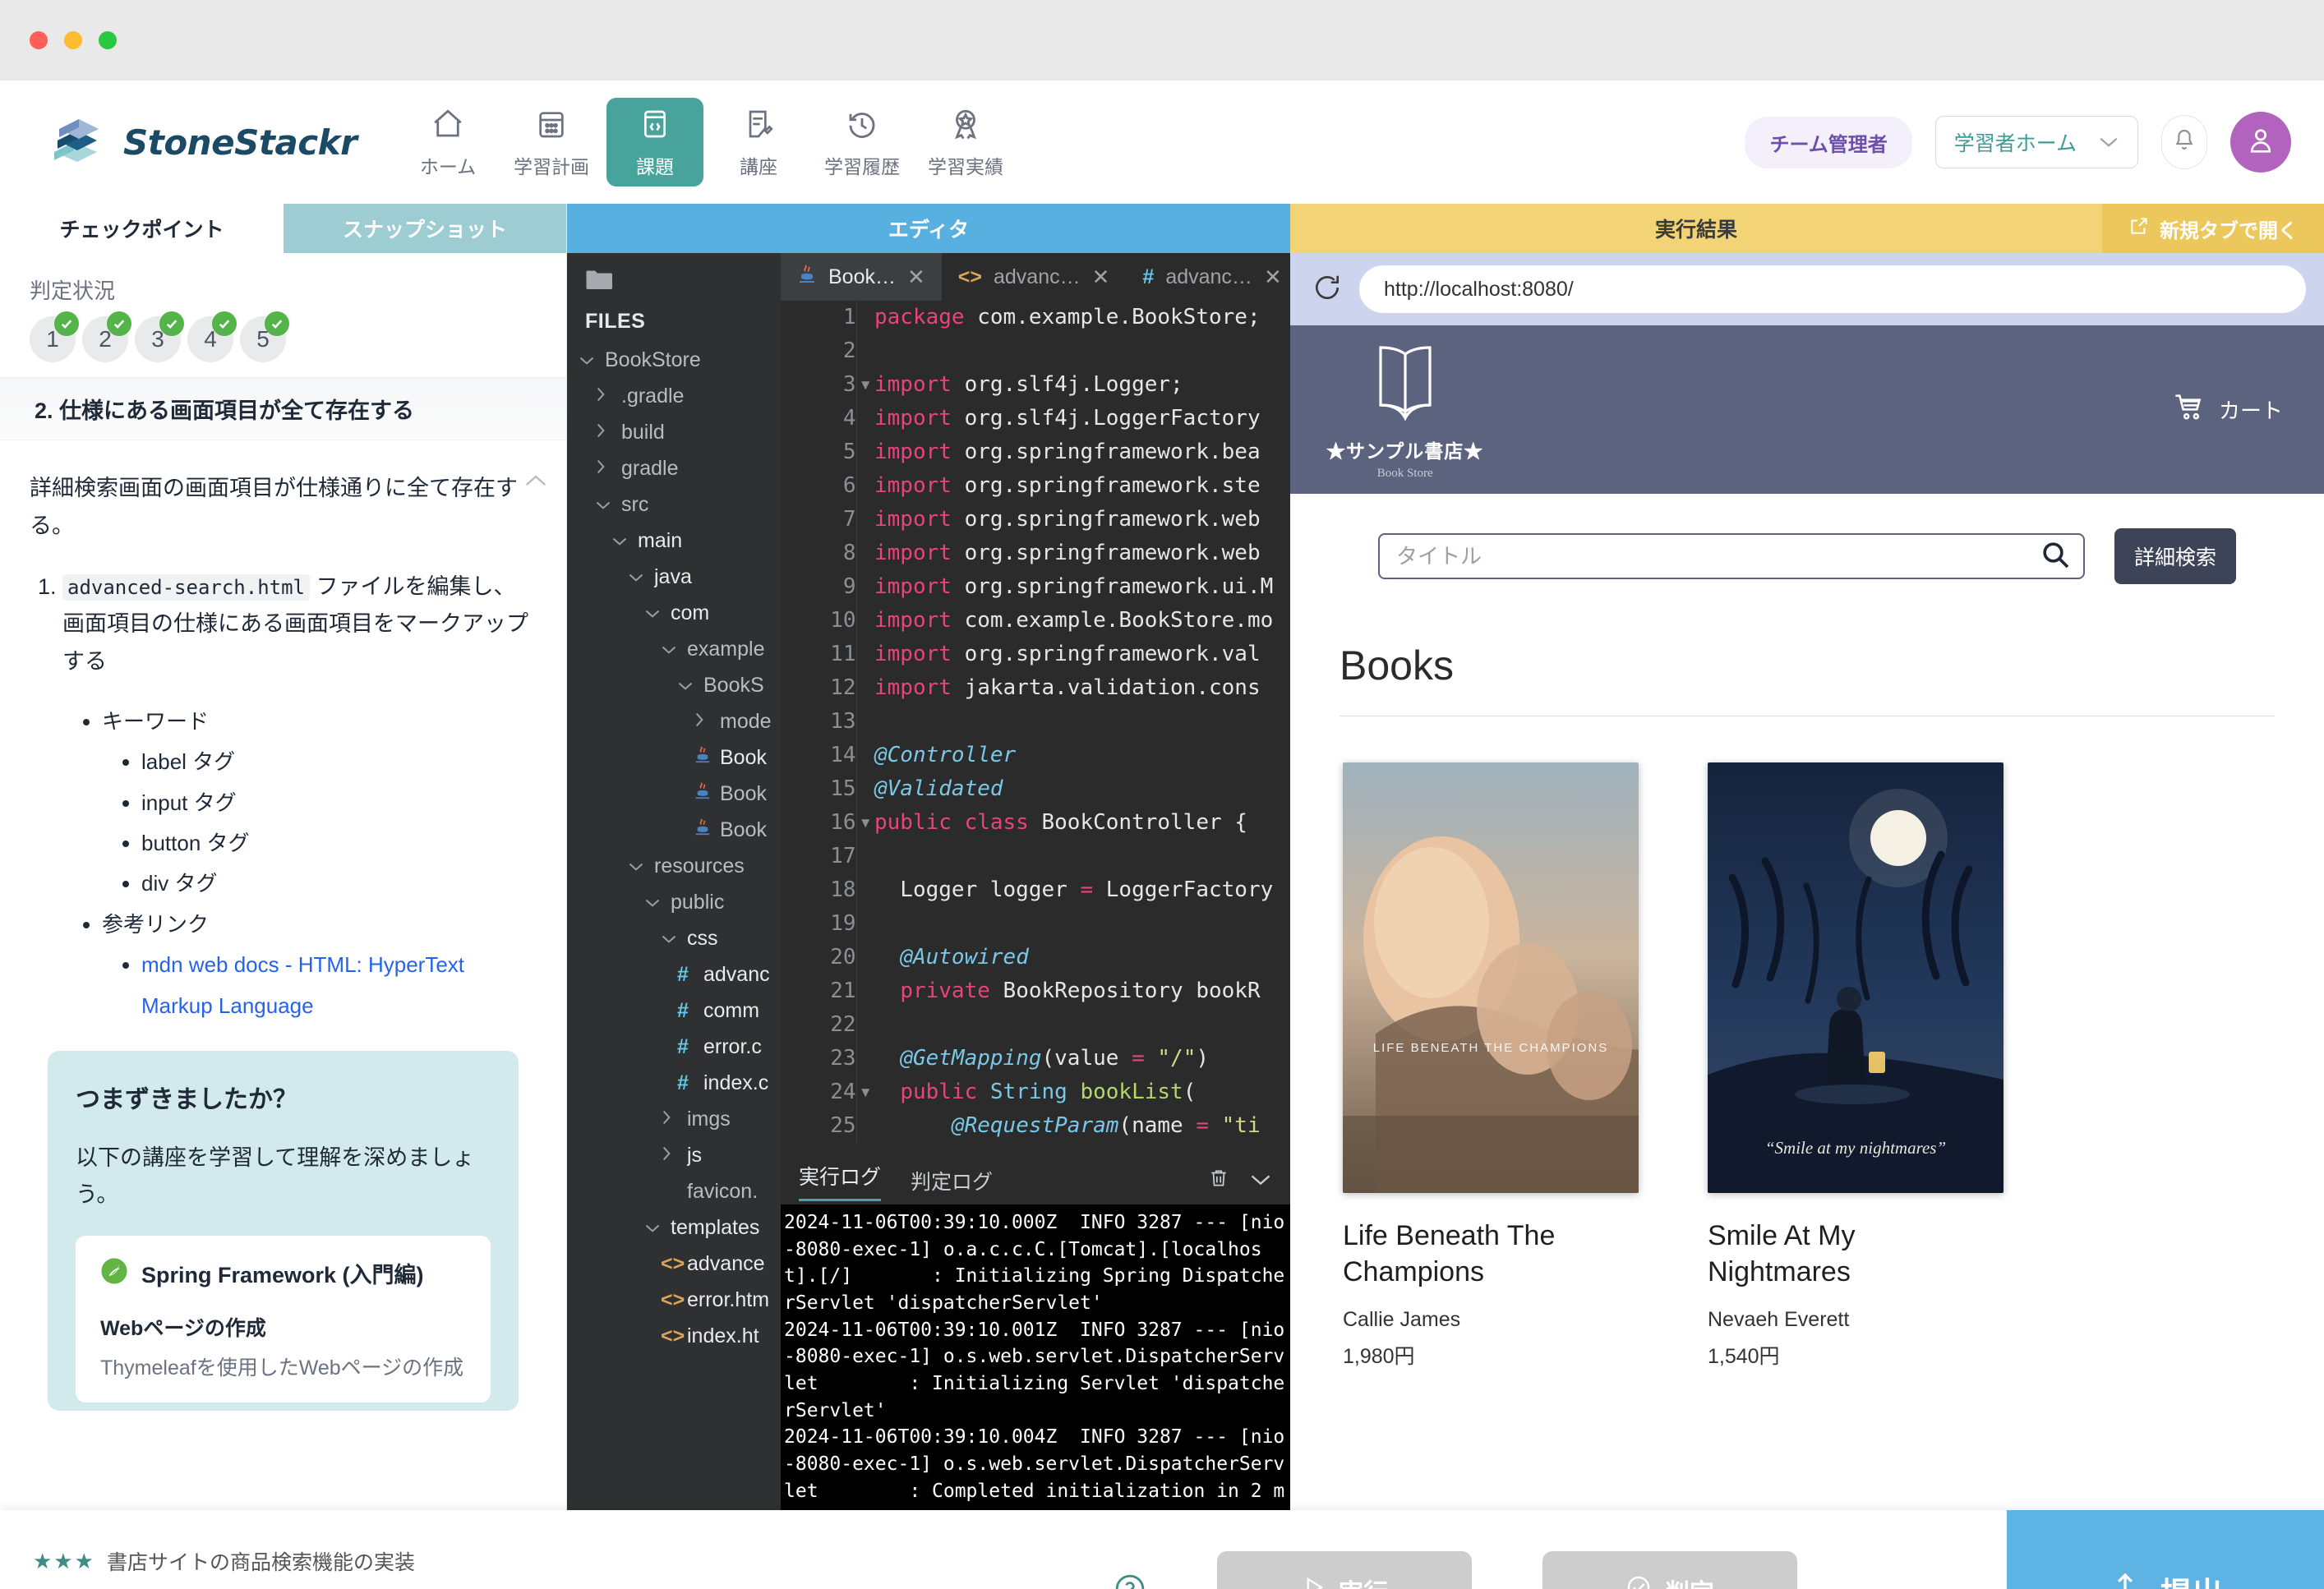 The height and width of the screenshot is (1589, 2324). What do you see at coordinates (142, 228) in the screenshot?
I see `tab-checkpoint: チェックポイント` at bounding box center [142, 228].